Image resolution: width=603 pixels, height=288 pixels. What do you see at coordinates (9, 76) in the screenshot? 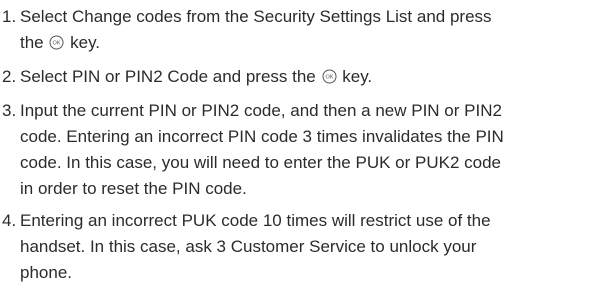
I see `step-number: 2.` at bounding box center [9, 76].